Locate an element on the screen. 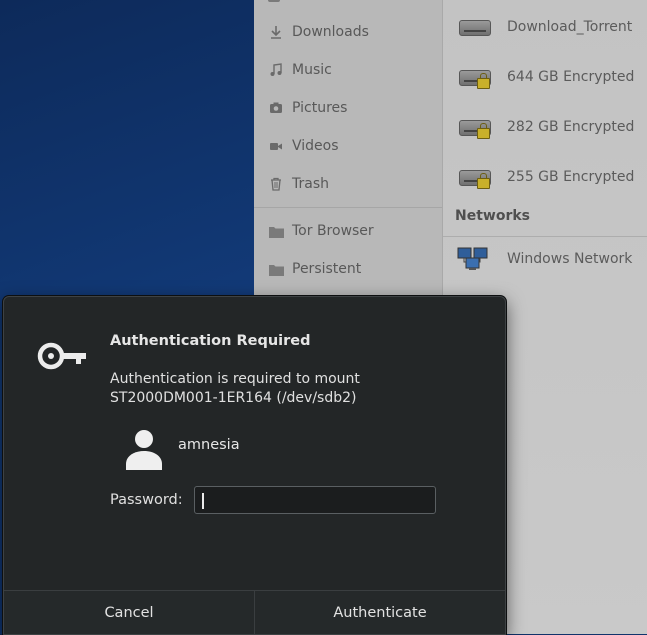 This screenshot has height=635, width=647. device-item: Download_Torrent is located at coordinates (544, 27).